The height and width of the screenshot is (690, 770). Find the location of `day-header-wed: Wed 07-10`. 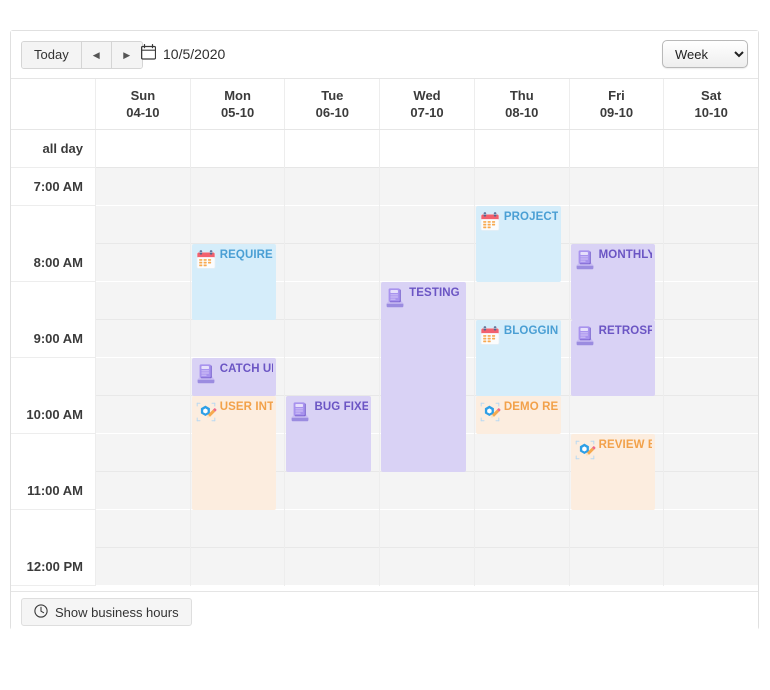

day-header-wed: Wed 07-10 is located at coordinates (427, 104).